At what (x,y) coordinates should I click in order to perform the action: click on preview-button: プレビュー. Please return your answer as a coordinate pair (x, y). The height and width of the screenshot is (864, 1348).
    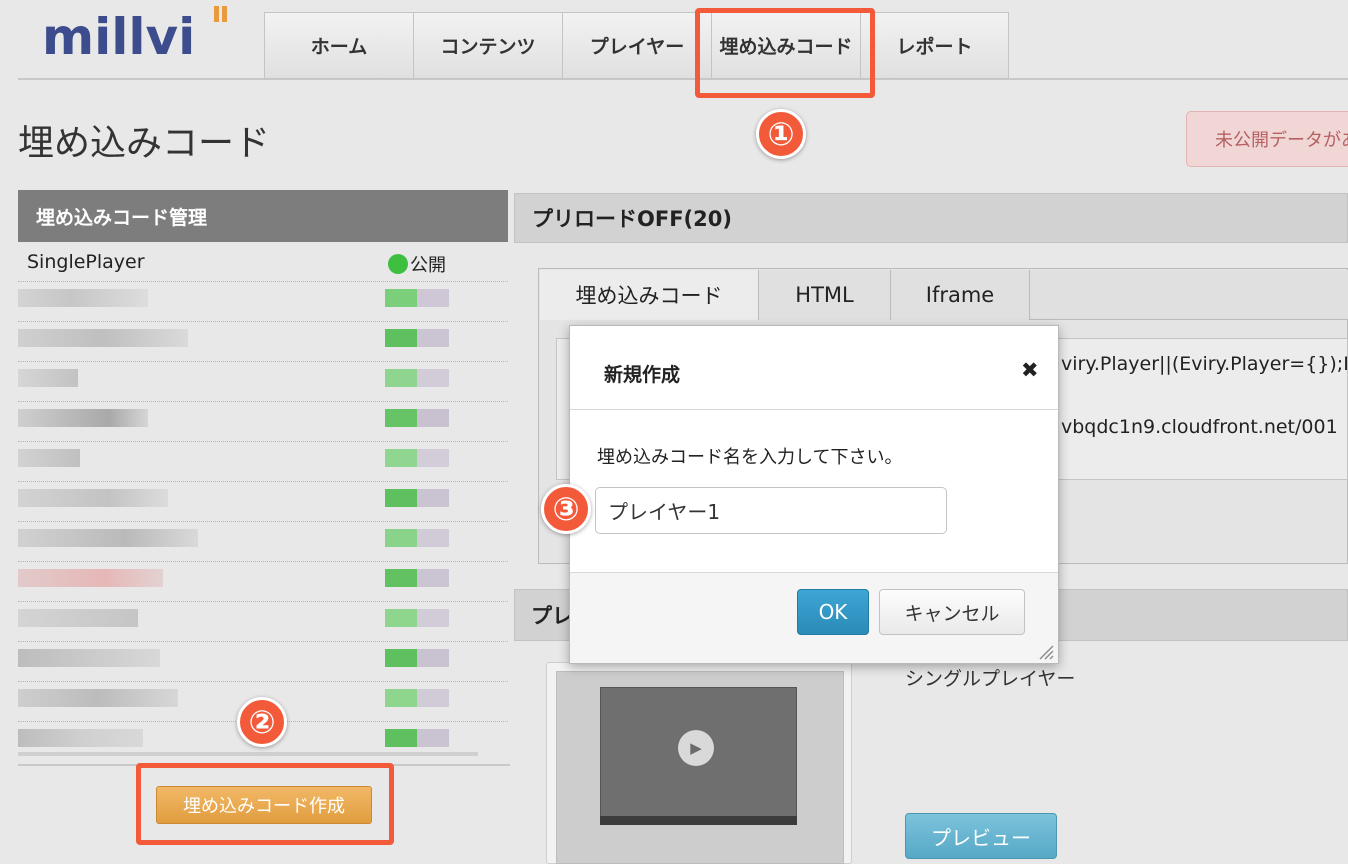
    Looking at the image, I should click on (981, 836).